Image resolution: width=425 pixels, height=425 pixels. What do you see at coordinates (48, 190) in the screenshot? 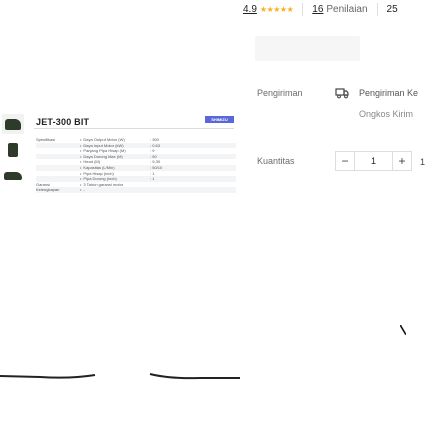
I see `spec-category: Kelengkapan` at bounding box center [48, 190].